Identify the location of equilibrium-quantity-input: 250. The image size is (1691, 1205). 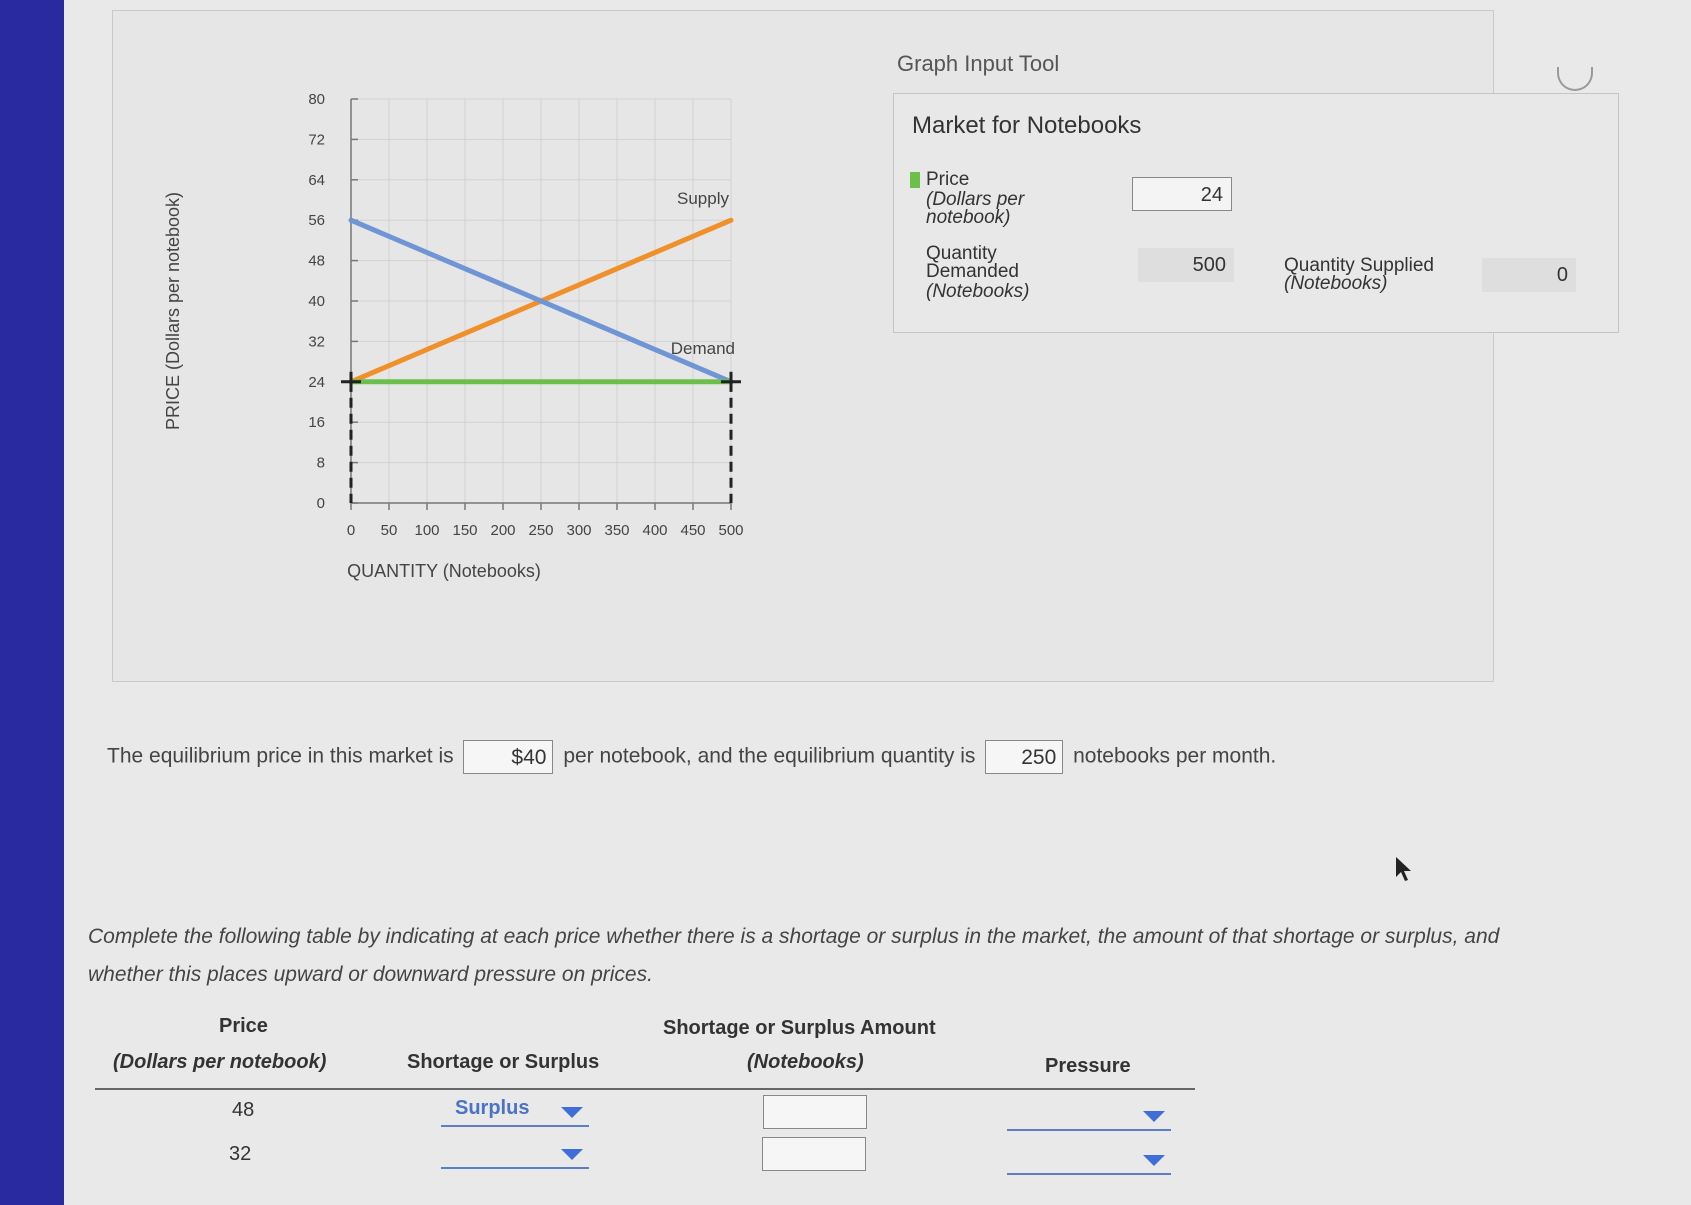
(1024, 757).